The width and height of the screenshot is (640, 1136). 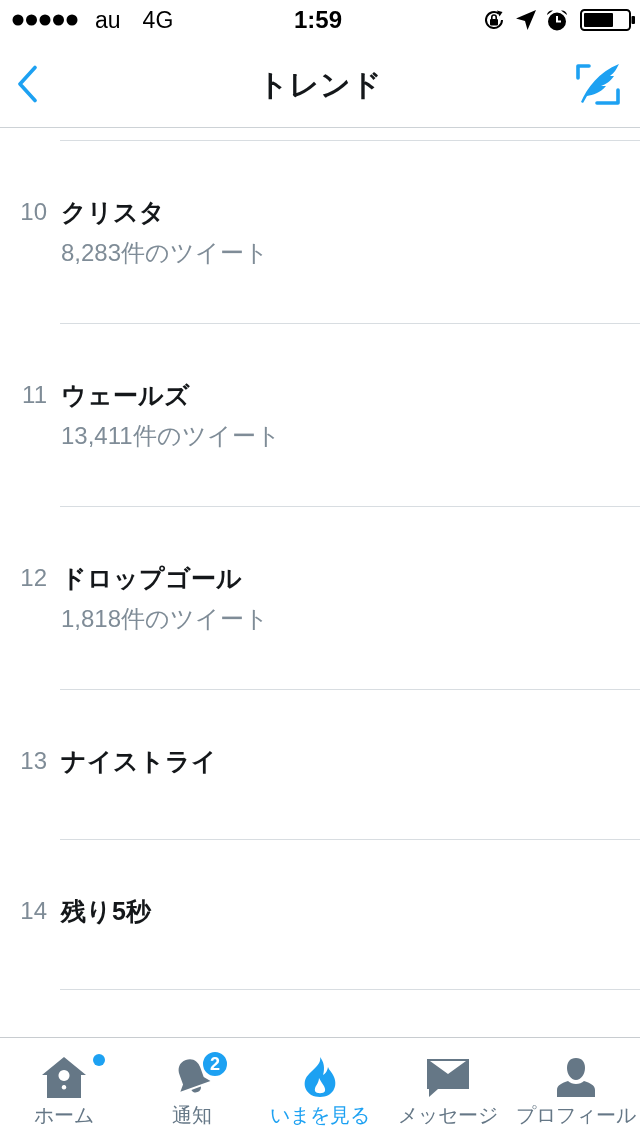 I want to click on network-type: 4G, so click(x=158, y=20).